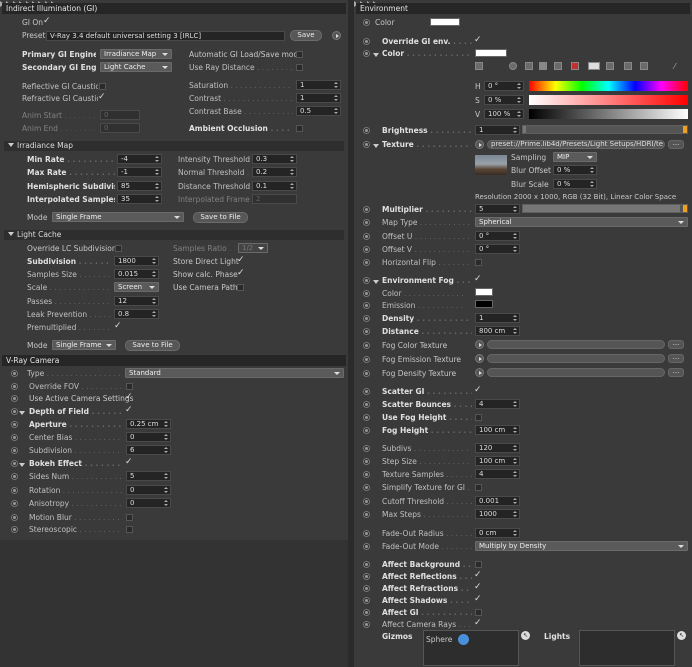  Describe the element at coordinates (366, 209) in the screenshot. I see `multiplier-radio` at that location.